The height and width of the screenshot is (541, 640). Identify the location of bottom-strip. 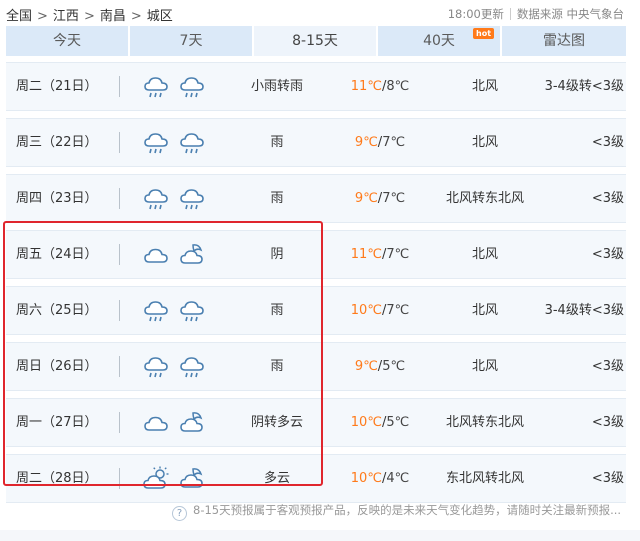
(320, 535).